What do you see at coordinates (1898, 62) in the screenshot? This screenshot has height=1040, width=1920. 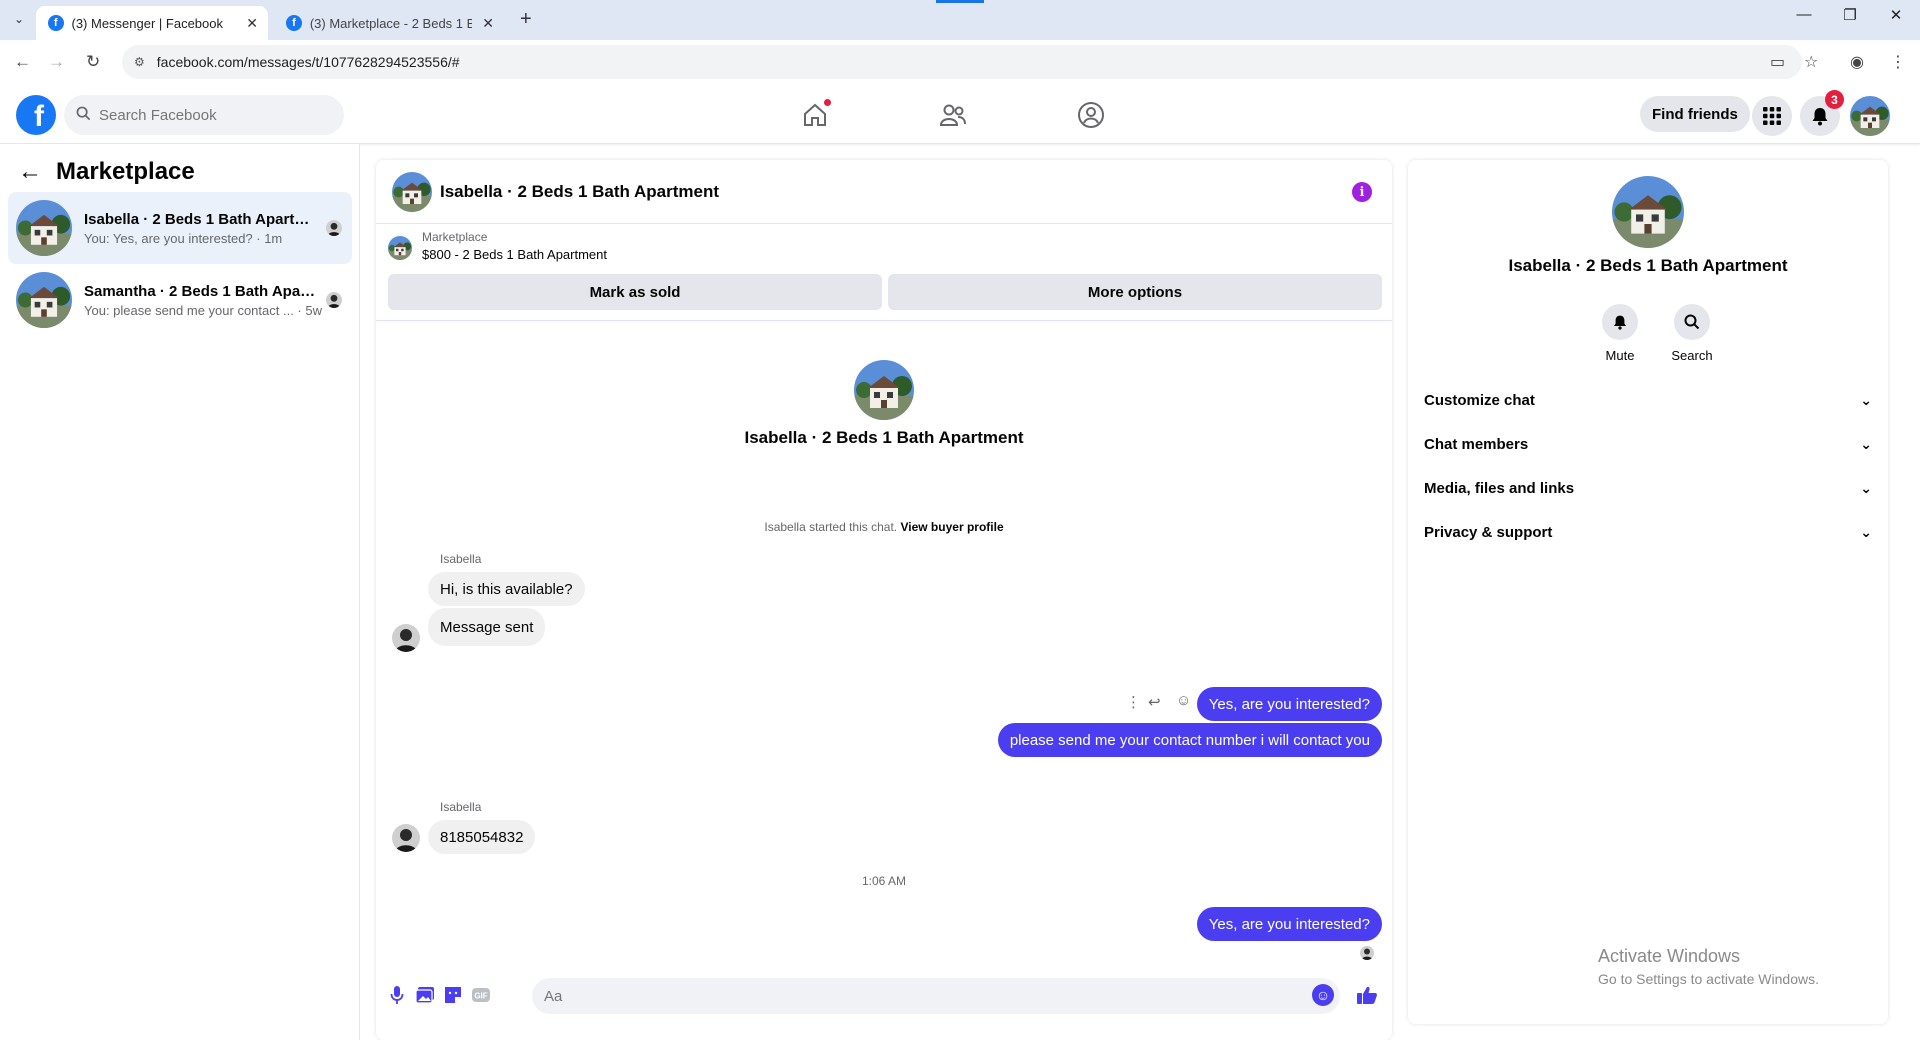 I see `browser-menu-icon: ⋮` at bounding box center [1898, 62].